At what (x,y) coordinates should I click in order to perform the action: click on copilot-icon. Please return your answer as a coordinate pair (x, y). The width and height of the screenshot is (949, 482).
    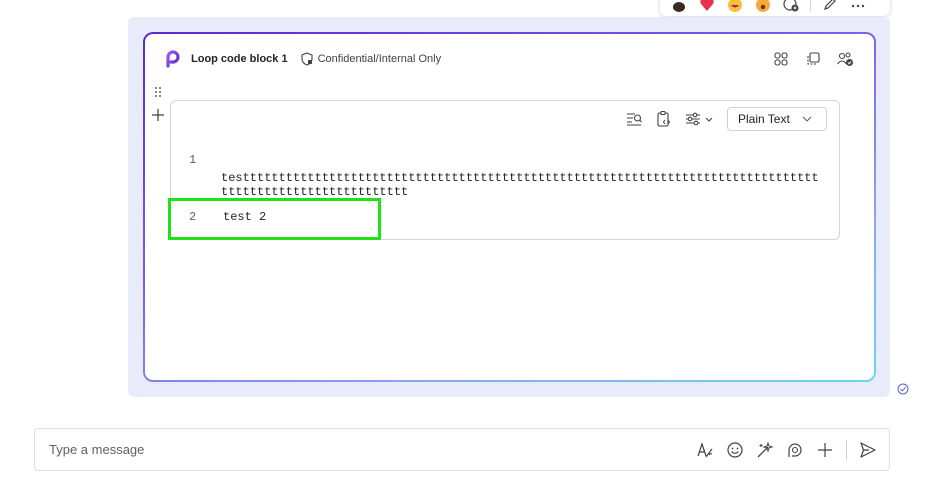
    Looking at the image, I should click on (765, 449).